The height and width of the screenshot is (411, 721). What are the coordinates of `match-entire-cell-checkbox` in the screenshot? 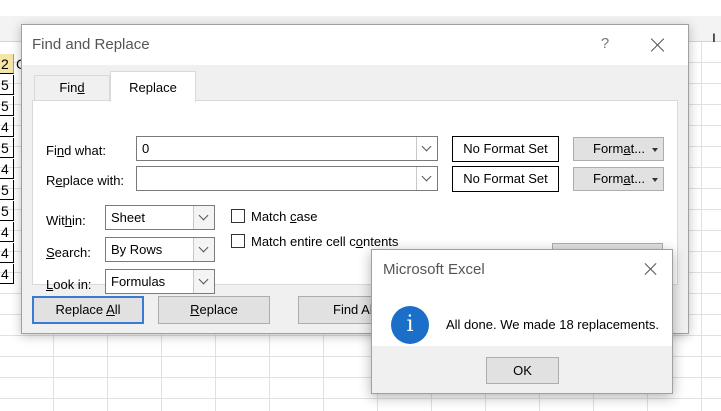 It's located at (238, 241).